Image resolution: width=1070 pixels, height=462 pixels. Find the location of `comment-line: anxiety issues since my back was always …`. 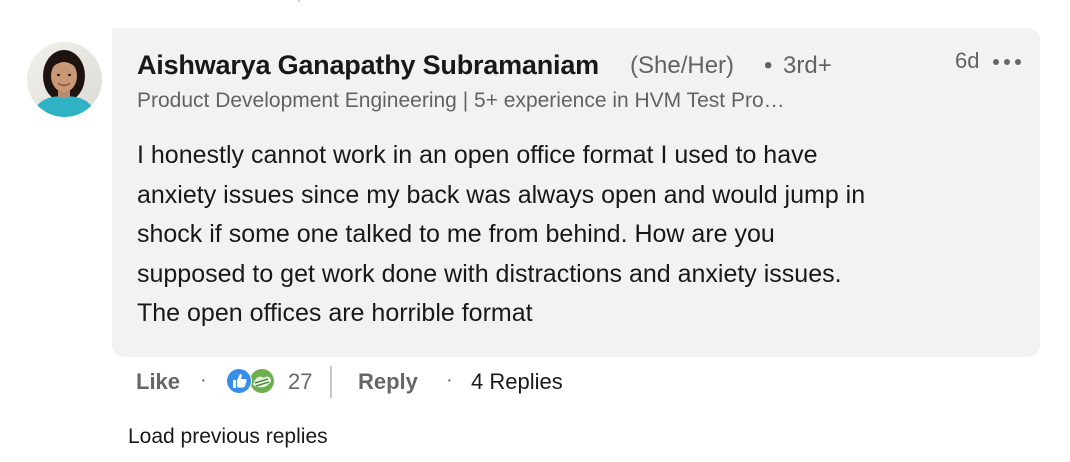

comment-line: anxiety issues since my back was always … is located at coordinates (501, 194).